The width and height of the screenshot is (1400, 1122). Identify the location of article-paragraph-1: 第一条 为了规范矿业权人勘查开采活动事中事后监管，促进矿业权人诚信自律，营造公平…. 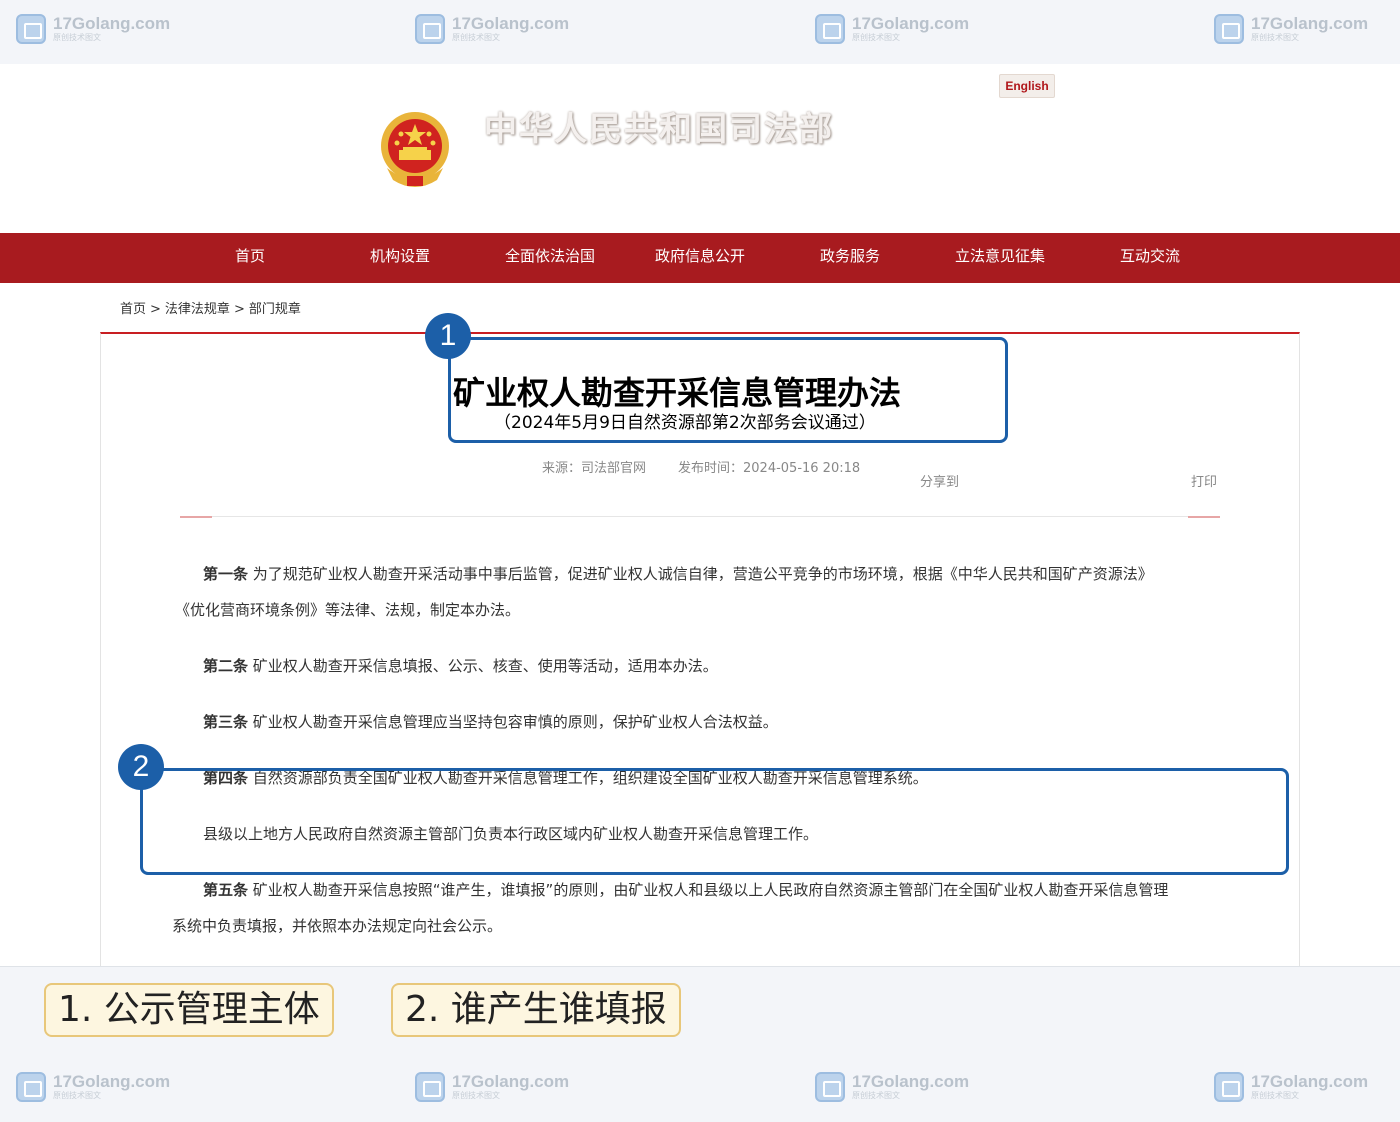
(678, 574).